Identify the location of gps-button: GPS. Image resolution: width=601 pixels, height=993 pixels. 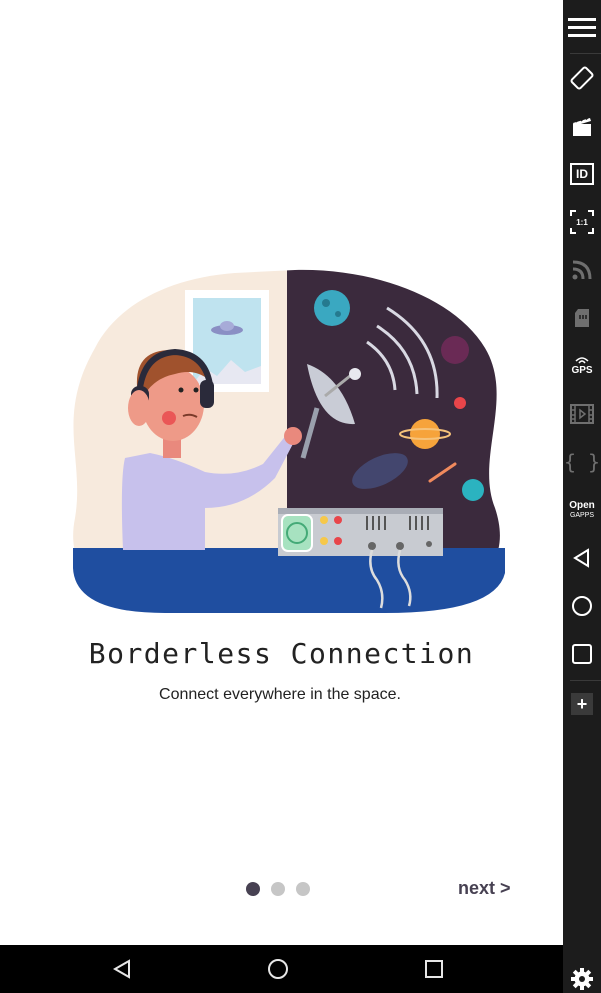
(582, 366).